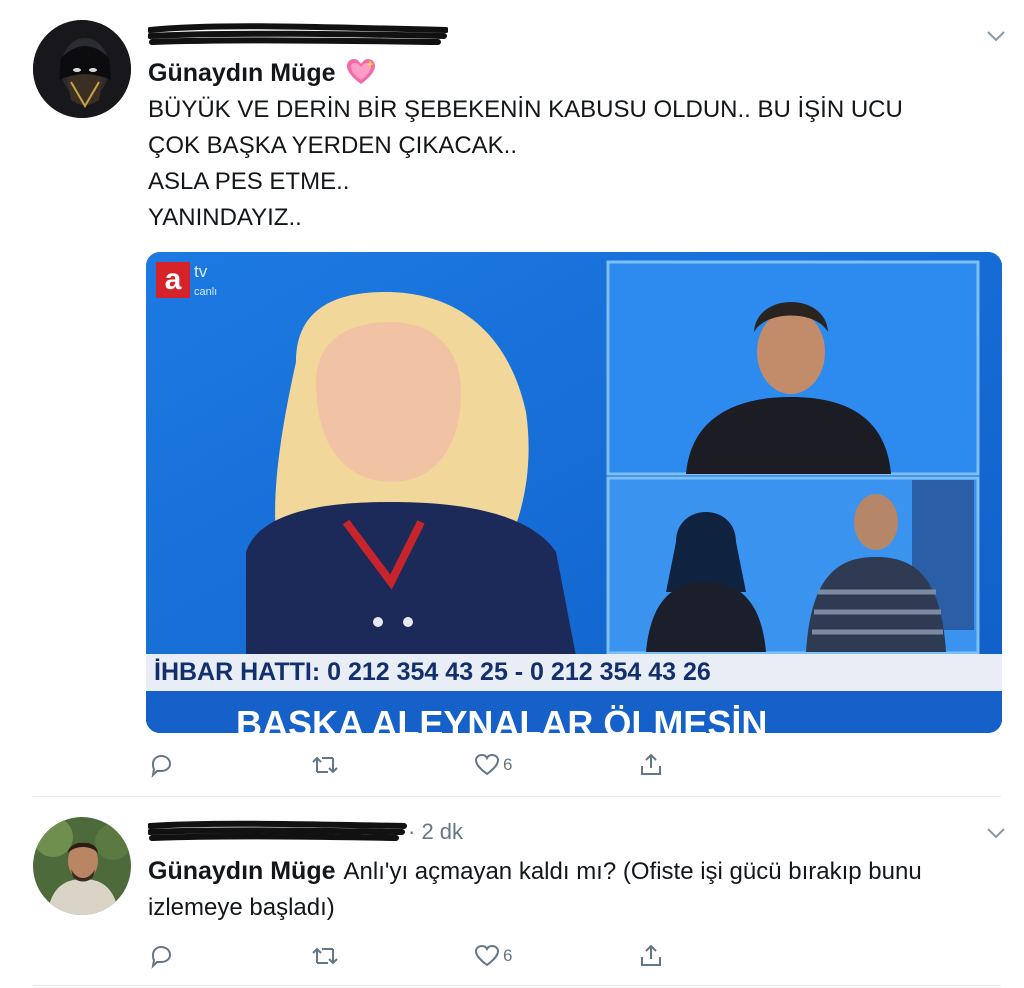 This screenshot has height=988, width=1024. What do you see at coordinates (225, 217) in the screenshot?
I see `tweet-line: YANINDAYIZ..` at bounding box center [225, 217].